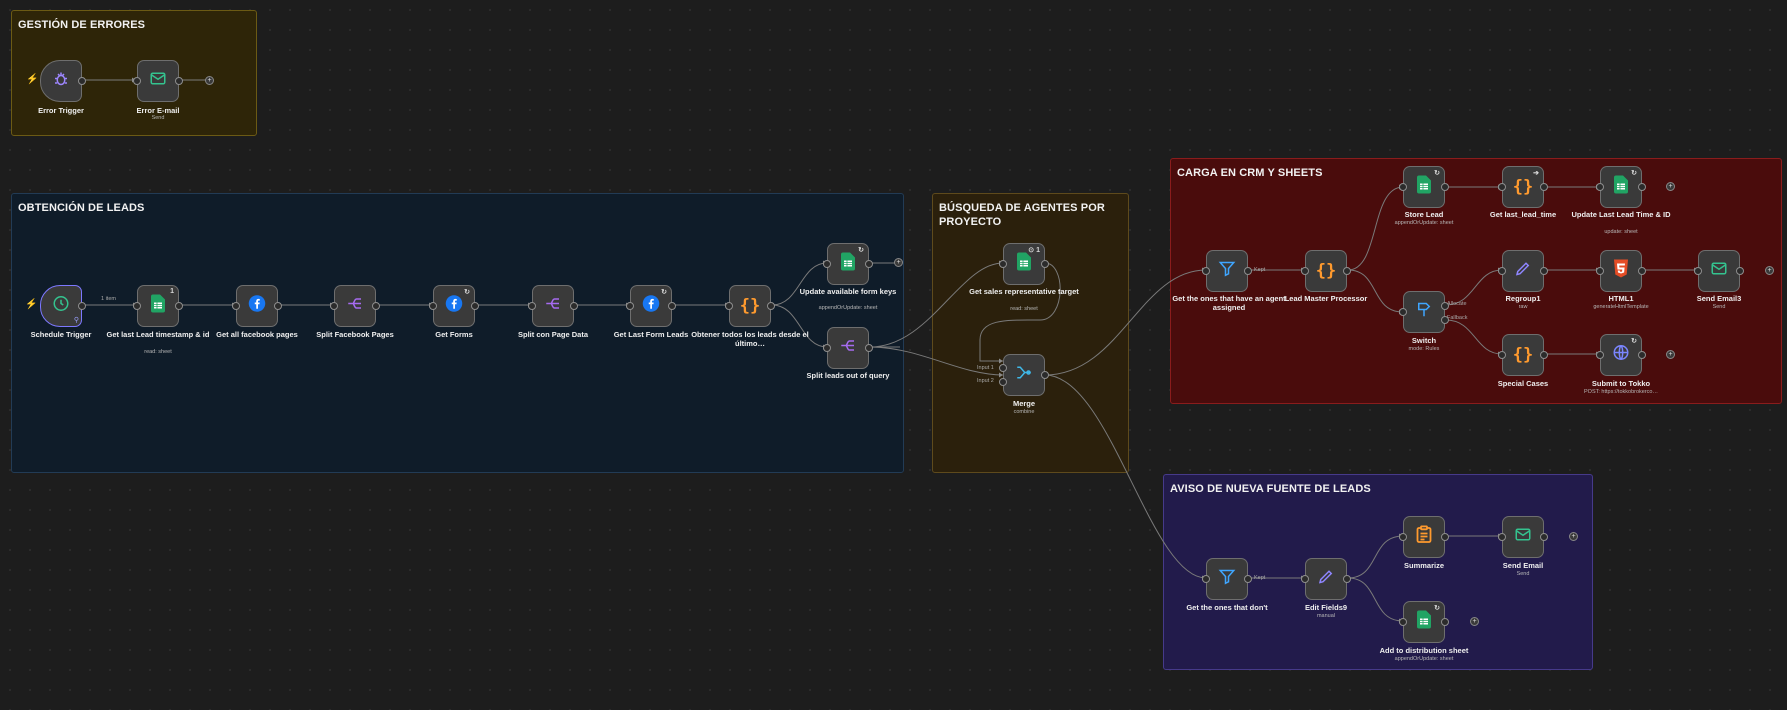  Describe the element at coordinates (1326, 579) in the screenshot. I see `node-edit-fields9` at that location.